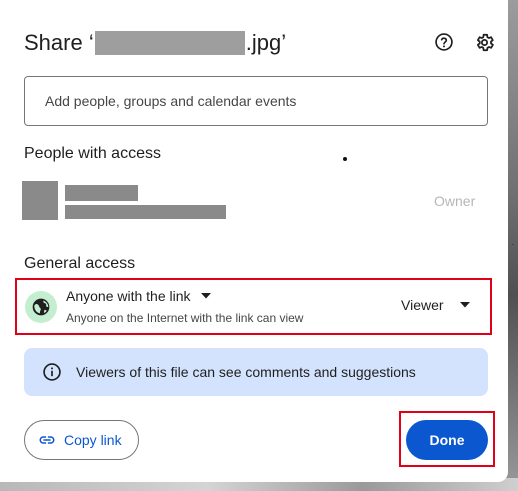 This screenshot has height=491, width=518. I want to click on done-label: Done, so click(447, 440).